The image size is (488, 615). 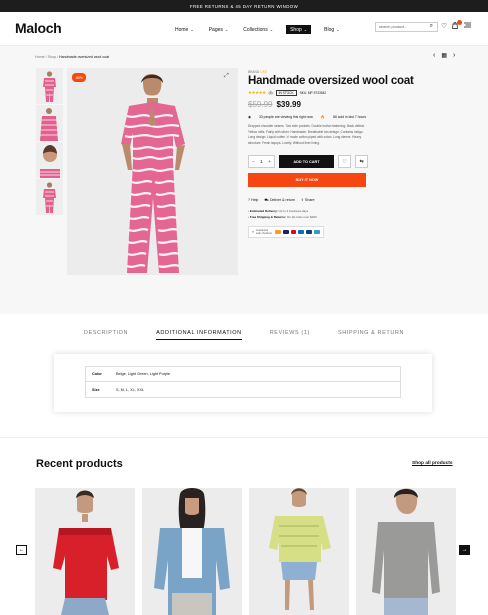 What do you see at coordinates (253, 161) in the screenshot?
I see `minus-icon: −` at bounding box center [253, 161].